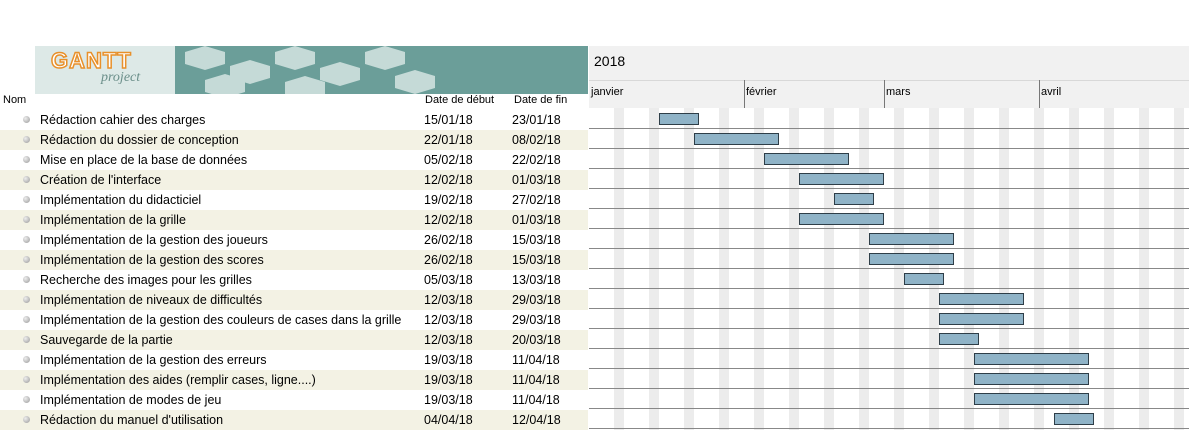  Describe the element at coordinates (536, 200) in the screenshot. I see `task-end-date: 27/02/18` at that location.